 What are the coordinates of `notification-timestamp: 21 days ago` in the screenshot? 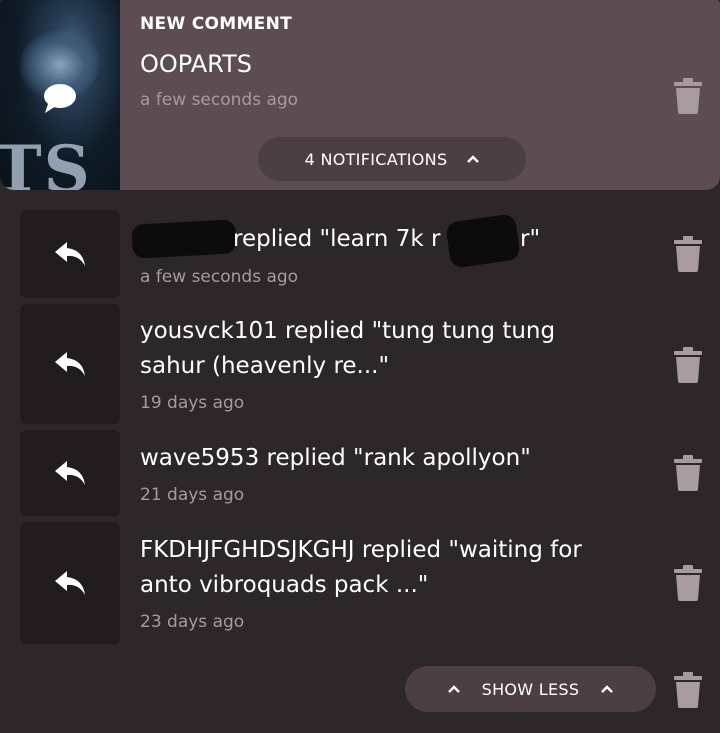 It's located at (192, 495).